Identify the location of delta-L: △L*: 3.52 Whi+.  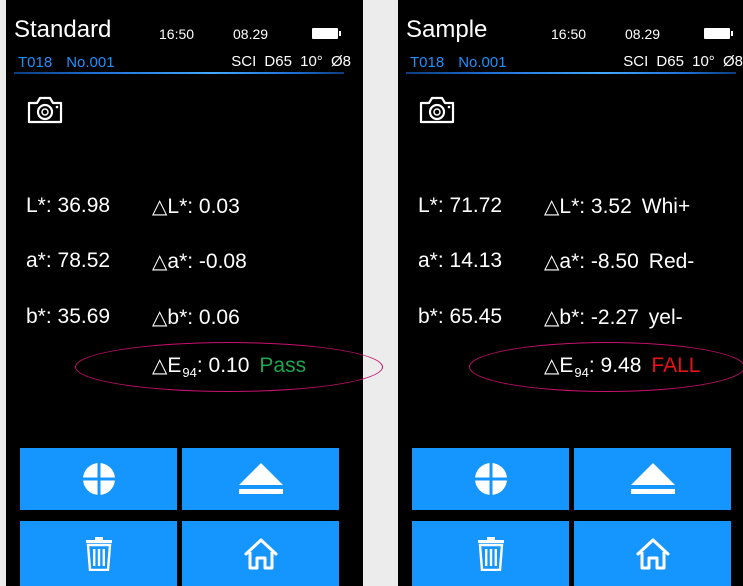
(617, 206).